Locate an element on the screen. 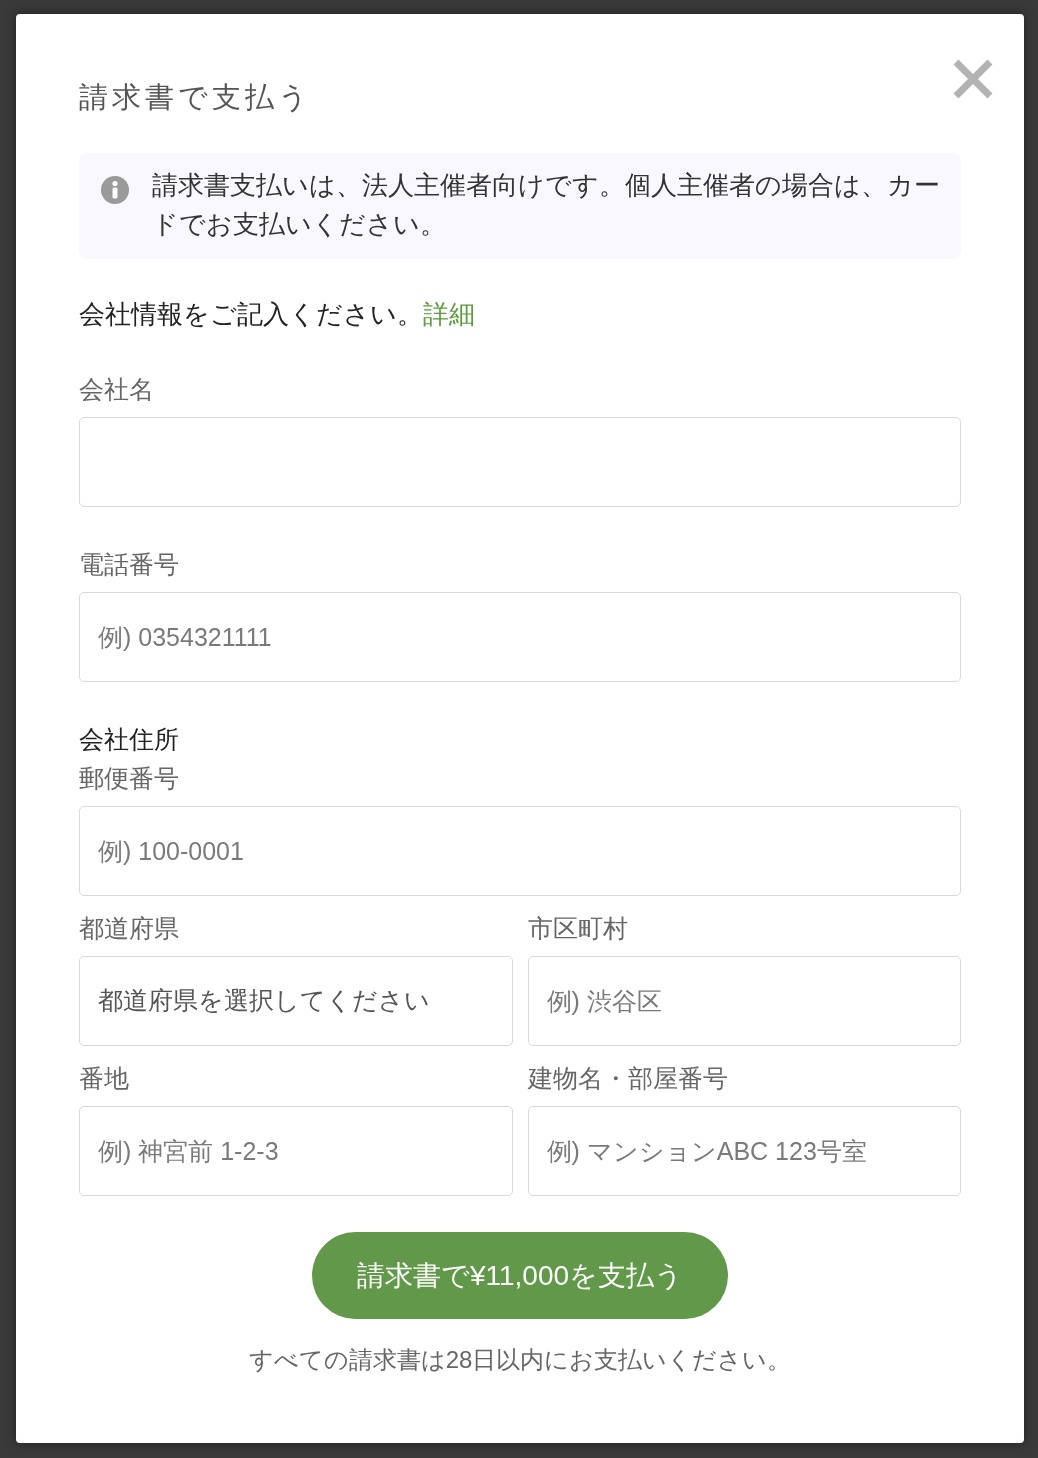 The height and width of the screenshot is (1458, 1038). text-input is located at coordinates (520, 462).